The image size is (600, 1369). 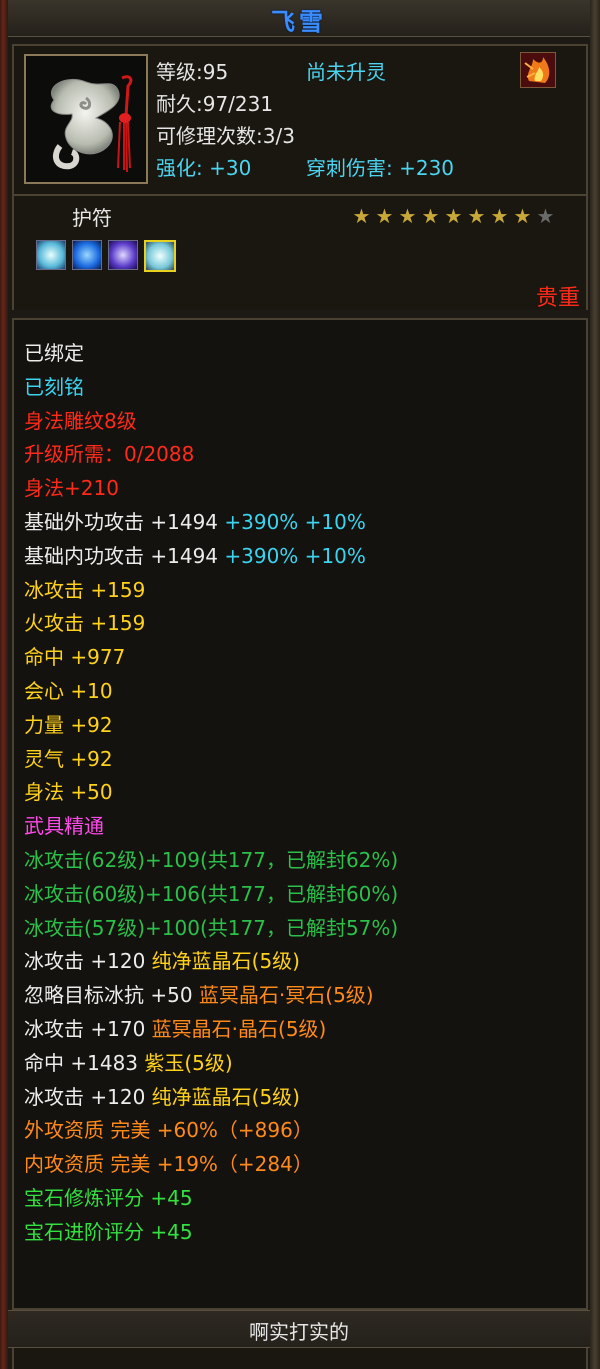 What do you see at coordinates (300, 253) in the screenshot?
I see `amulet-panel: 护符 ★ ★ ★ ★ ★ ★ ★ ★ ★ 贵重` at bounding box center [300, 253].